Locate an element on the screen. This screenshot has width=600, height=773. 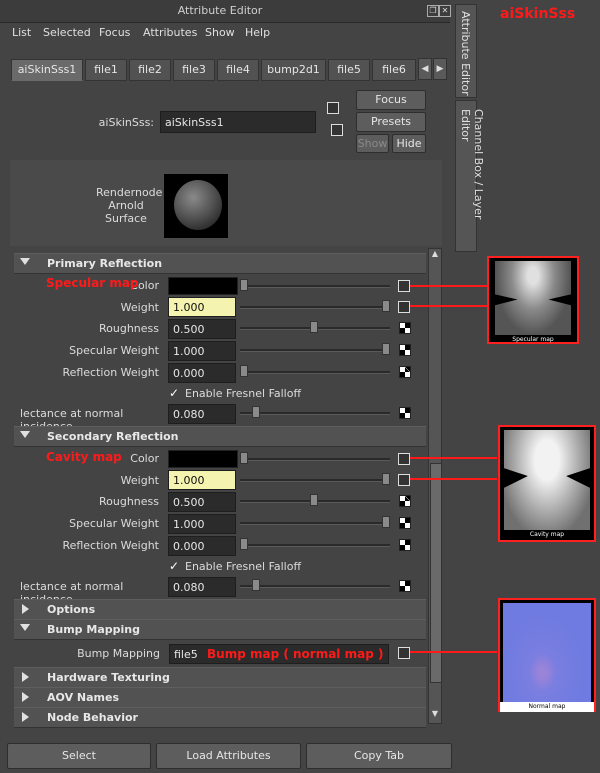
section-primary-reflection: Primary Reflection is located at coordinates (220, 263).